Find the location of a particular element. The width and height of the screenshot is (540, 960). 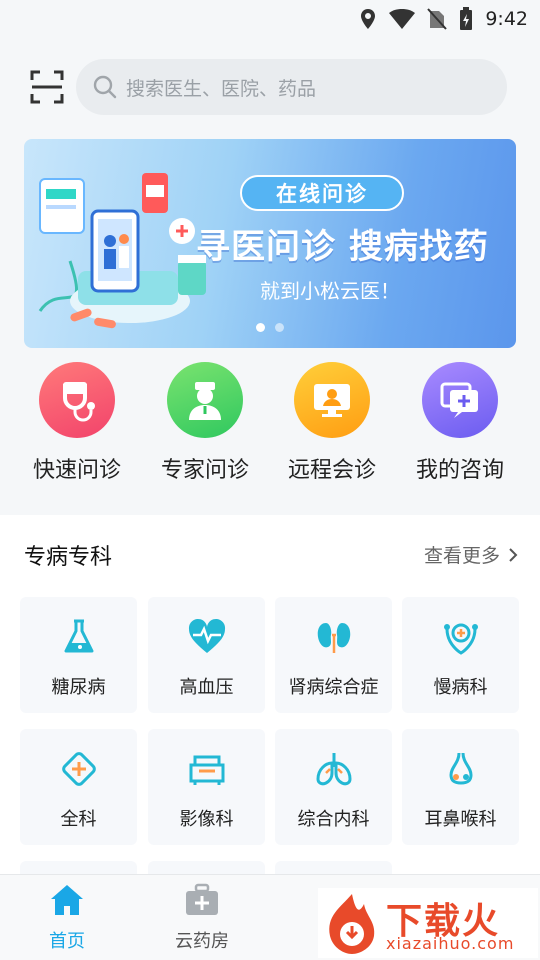

quick-action-my-consult: 我的咨询 is located at coordinates (460, 423).